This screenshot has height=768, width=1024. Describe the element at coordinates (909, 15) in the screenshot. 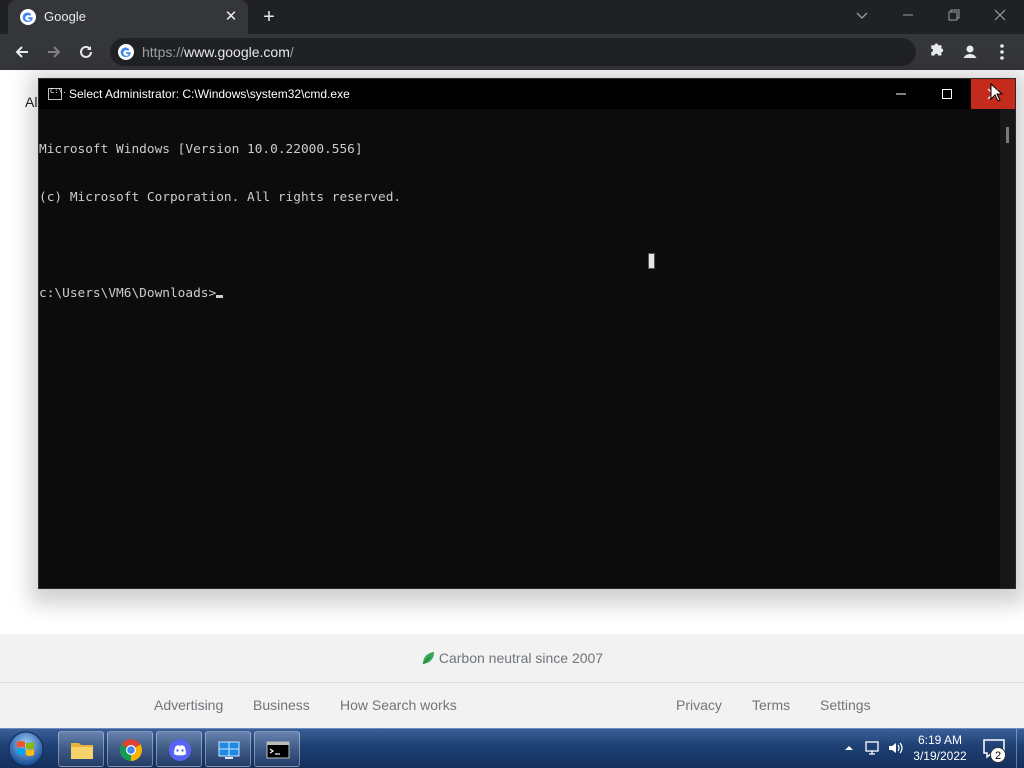

I see `browser-minimize-button` at that location.